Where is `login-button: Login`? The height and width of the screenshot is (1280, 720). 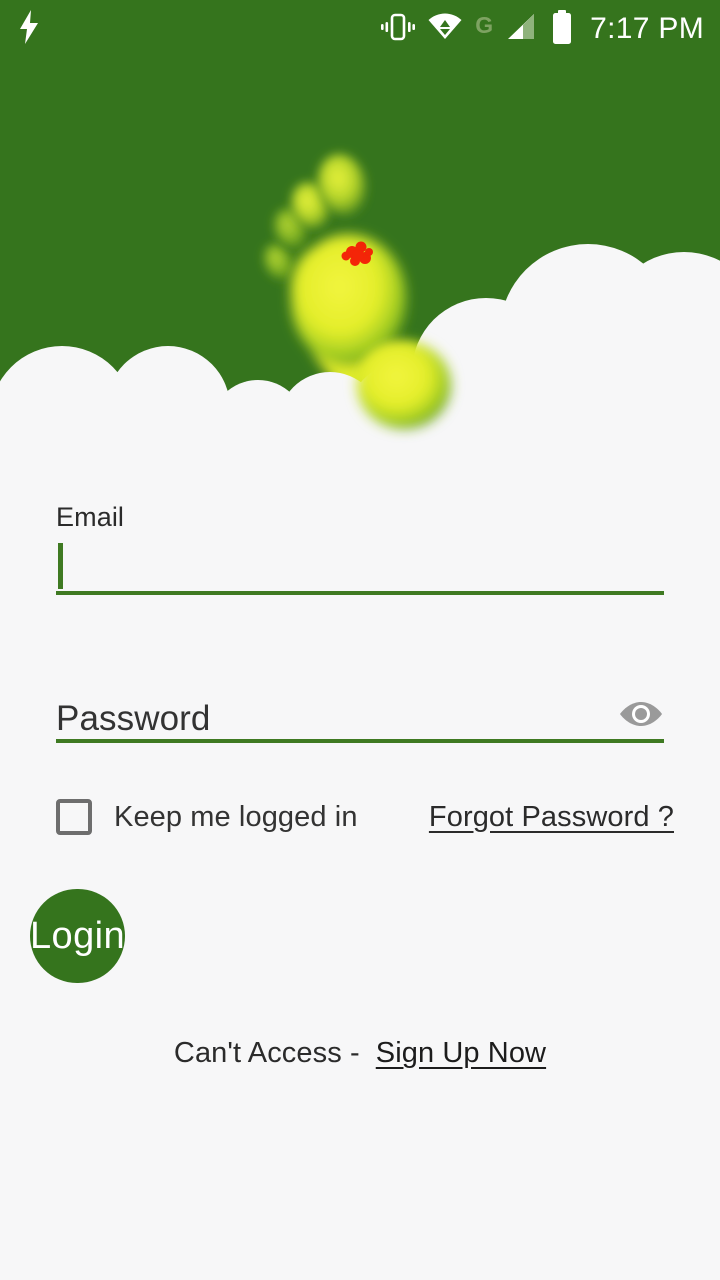 login-button: Login is located at coordinates (77, 936).